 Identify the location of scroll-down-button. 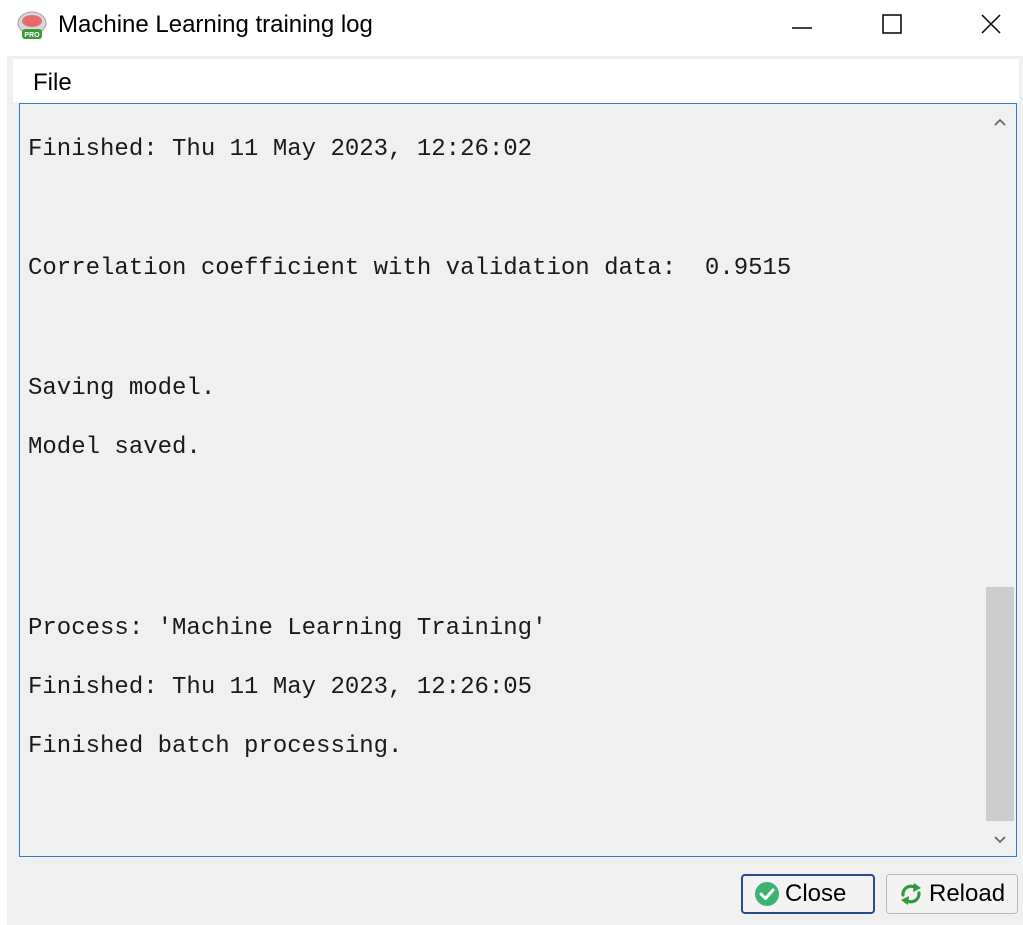
(1000, 840).